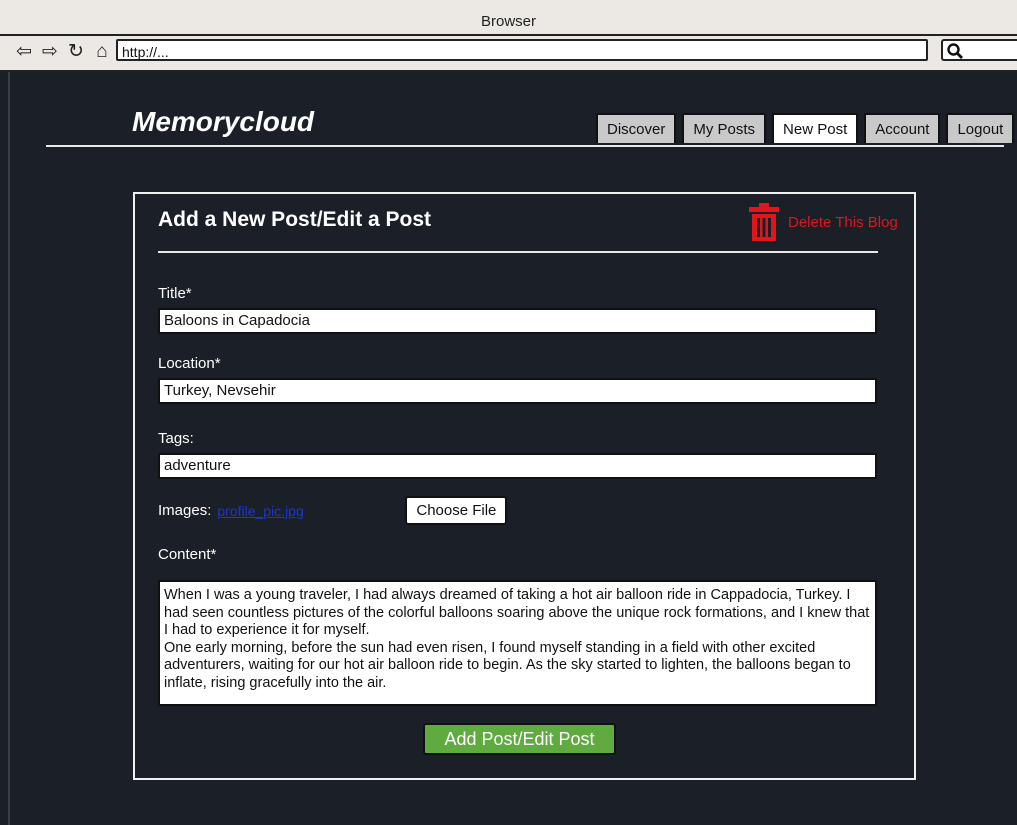  I want to click on tab-discover: Discover, so click(636, 128).